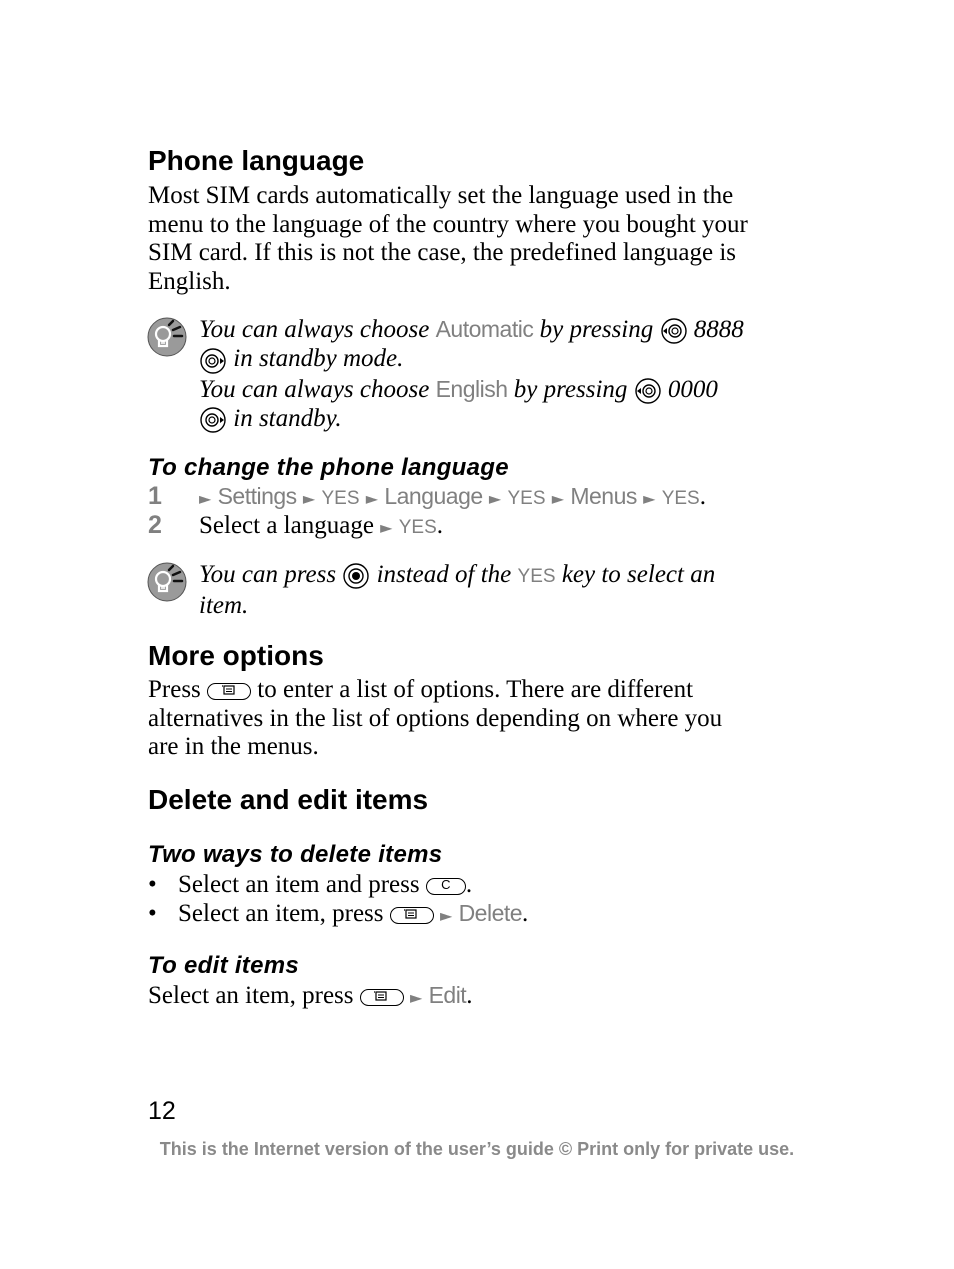 This screenshot has height=1269, width=954. Describe the element at coordinates (328, 467) in the screenshot. I see `heading-change-language: To change the phone language` at that location.